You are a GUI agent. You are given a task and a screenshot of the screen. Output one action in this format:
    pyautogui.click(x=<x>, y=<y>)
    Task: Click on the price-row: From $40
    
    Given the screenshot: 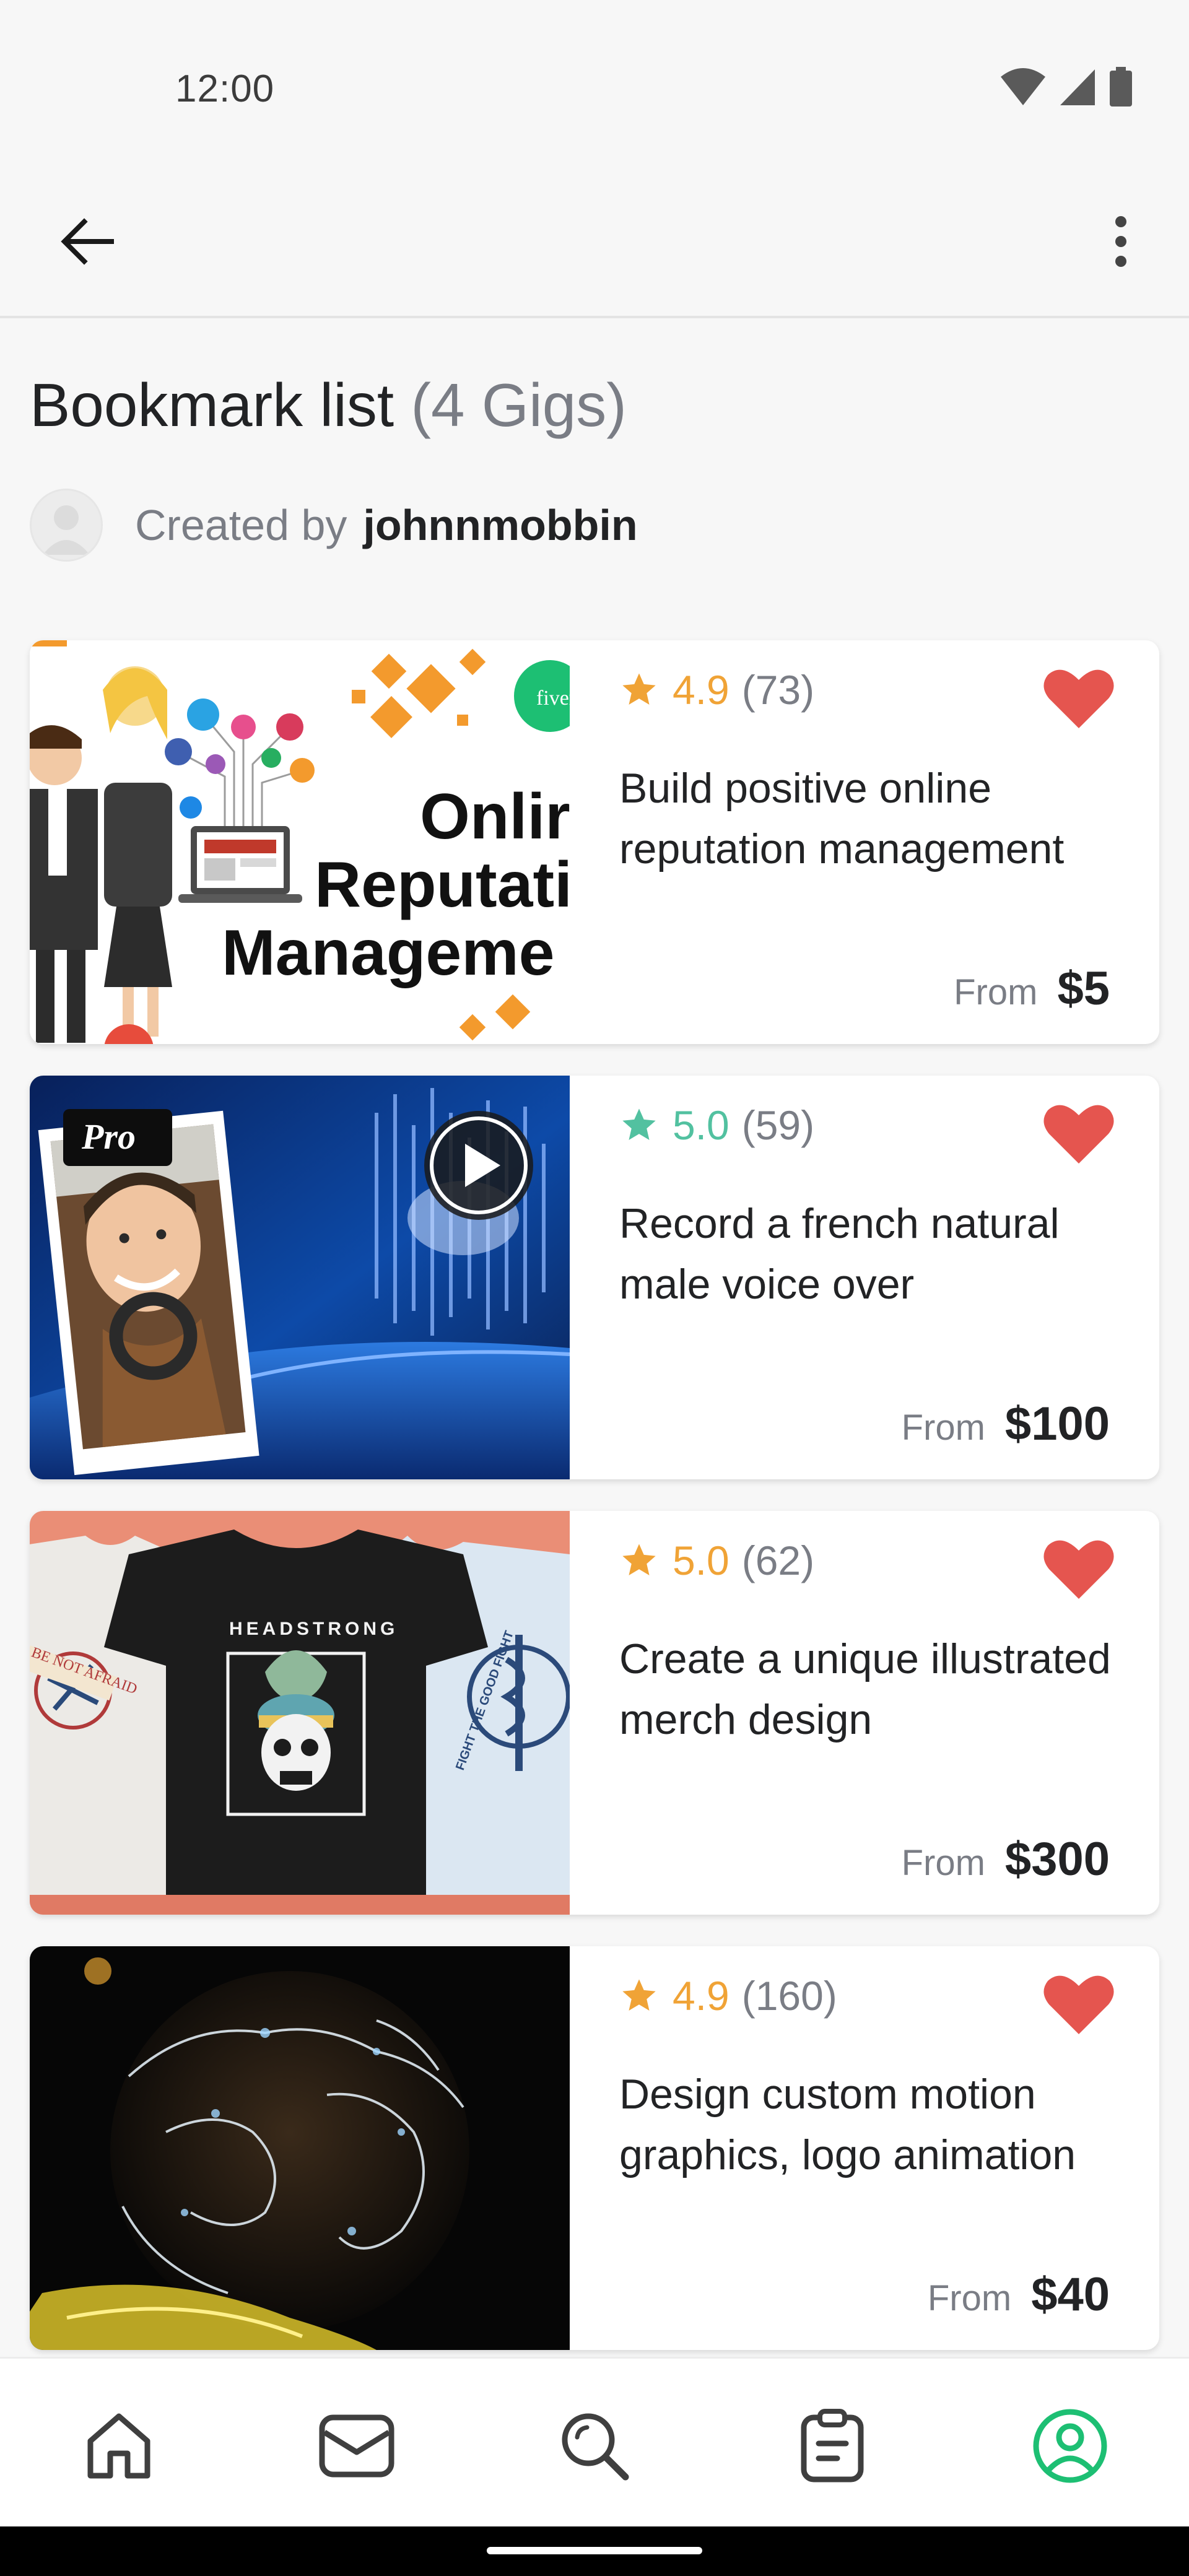 What is the action you would take?
    pyautogui.click(x=1019, y=2294)
    